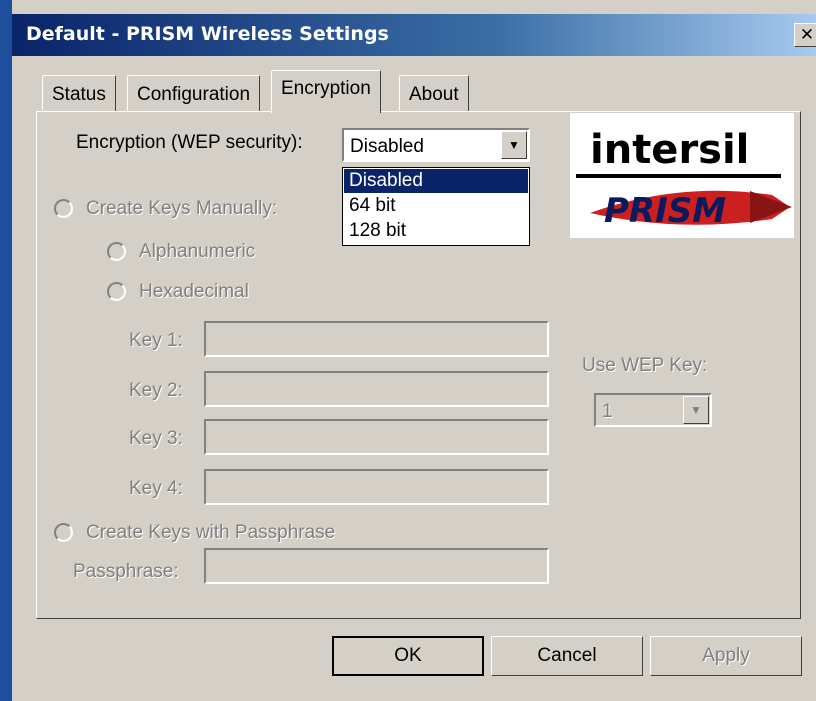 The image size is (816, 701). I want to click on close-button: ✕, so click(805, 35).